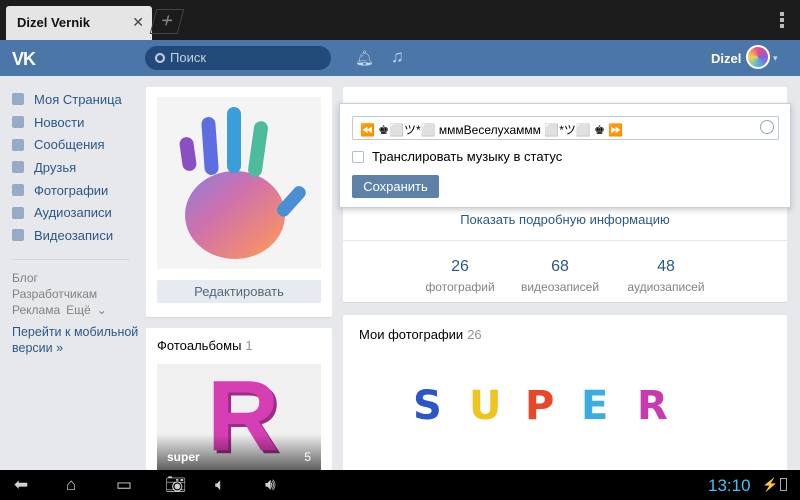 The image size is (800, 500). I want to click on video-icon, so click(18, 235).